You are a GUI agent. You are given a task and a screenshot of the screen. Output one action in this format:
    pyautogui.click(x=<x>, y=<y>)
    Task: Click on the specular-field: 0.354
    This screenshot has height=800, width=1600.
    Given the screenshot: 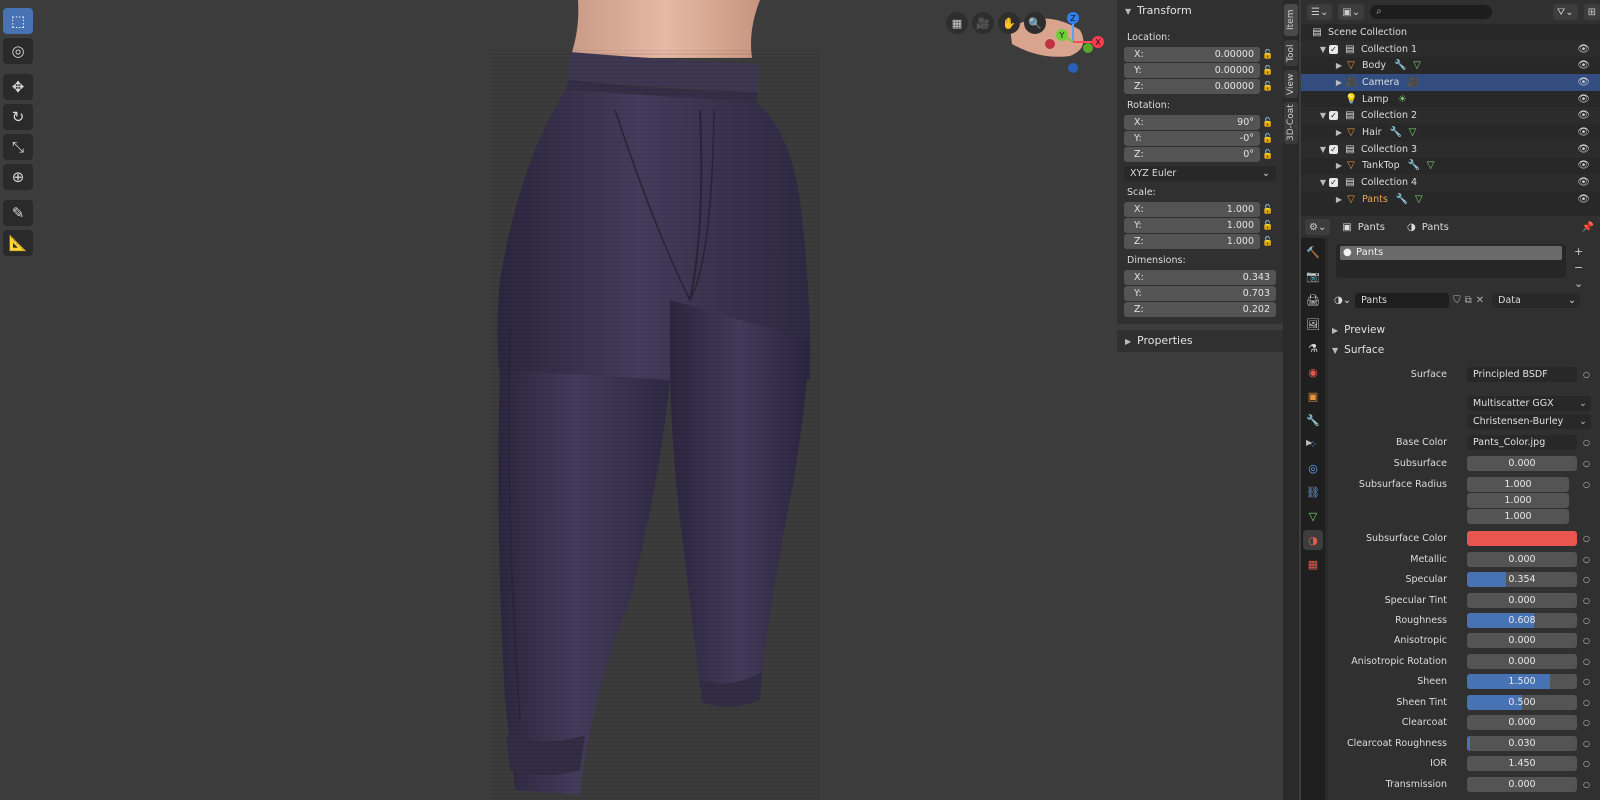 What is the action you would take?
    pyautogui.click(x=1522, y=579)
    